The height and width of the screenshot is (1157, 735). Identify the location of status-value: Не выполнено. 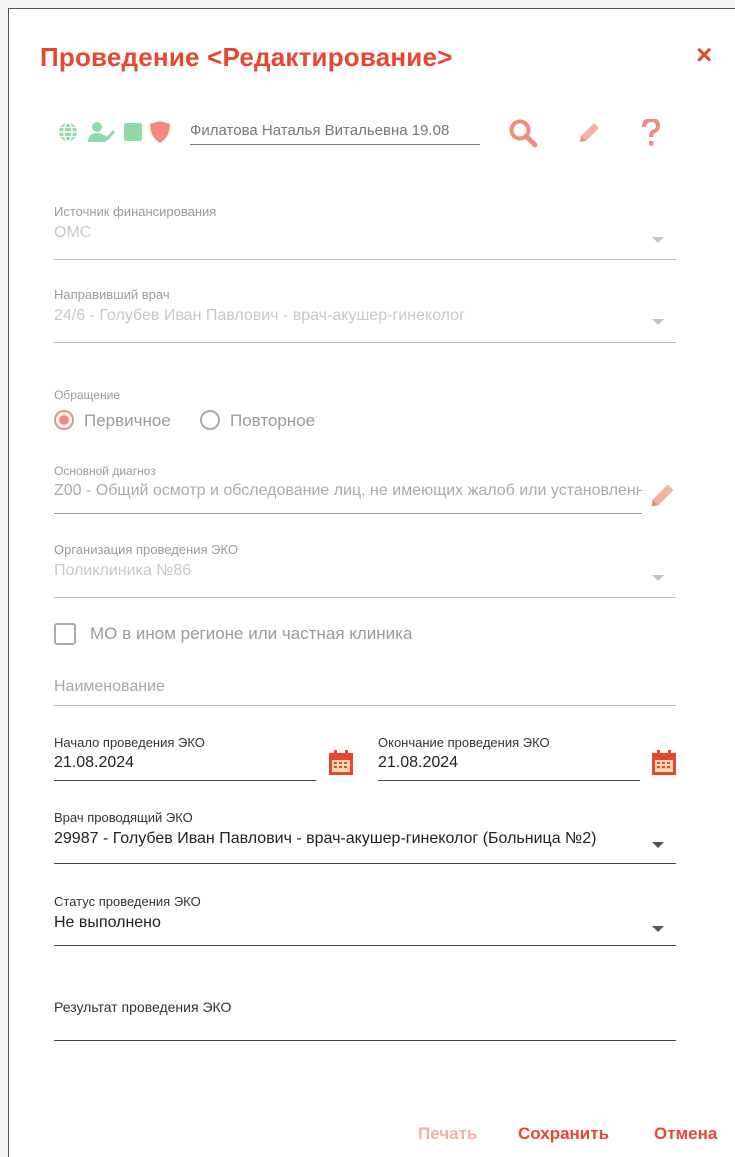
(107, 922).